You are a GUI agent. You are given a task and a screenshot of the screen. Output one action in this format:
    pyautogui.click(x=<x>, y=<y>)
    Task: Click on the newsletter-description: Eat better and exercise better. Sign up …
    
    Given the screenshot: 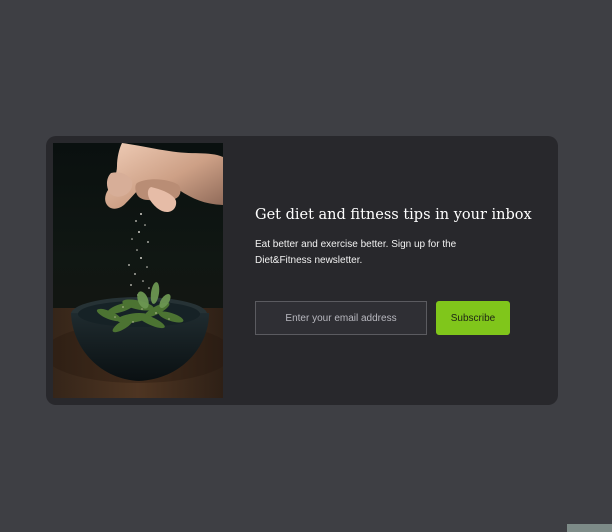 What is the action you would take?
    pyautogui.click(x=356, y=253)
    